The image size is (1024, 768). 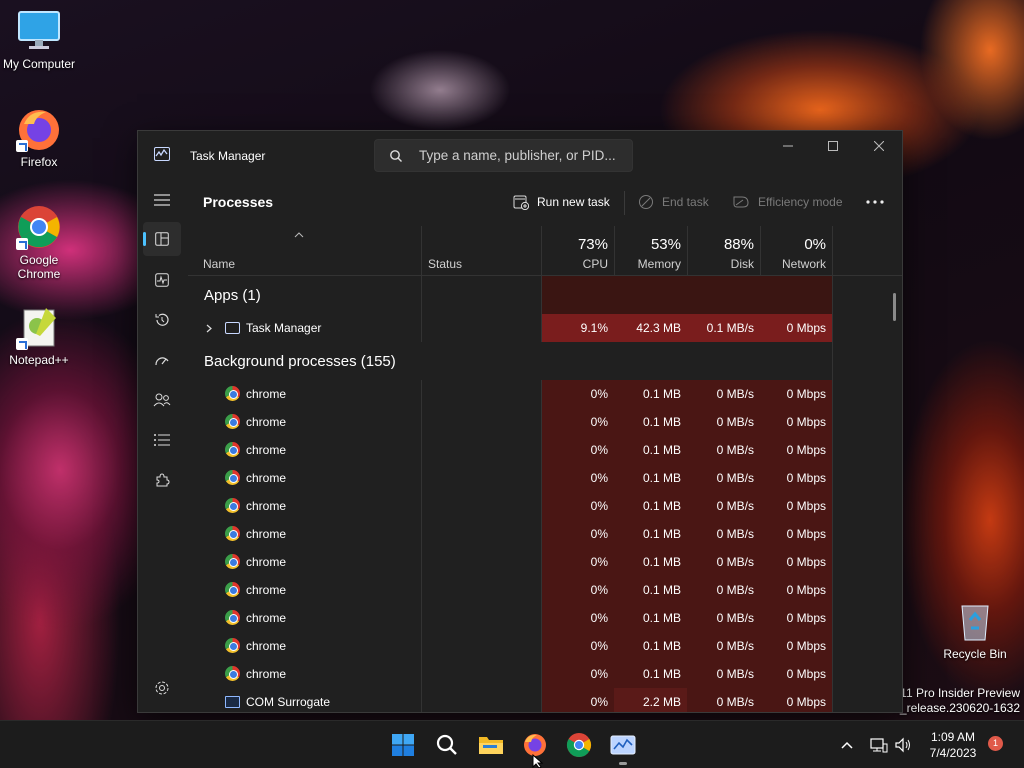 I want to click on sidebar-item-users, so click(x=162, y=400).